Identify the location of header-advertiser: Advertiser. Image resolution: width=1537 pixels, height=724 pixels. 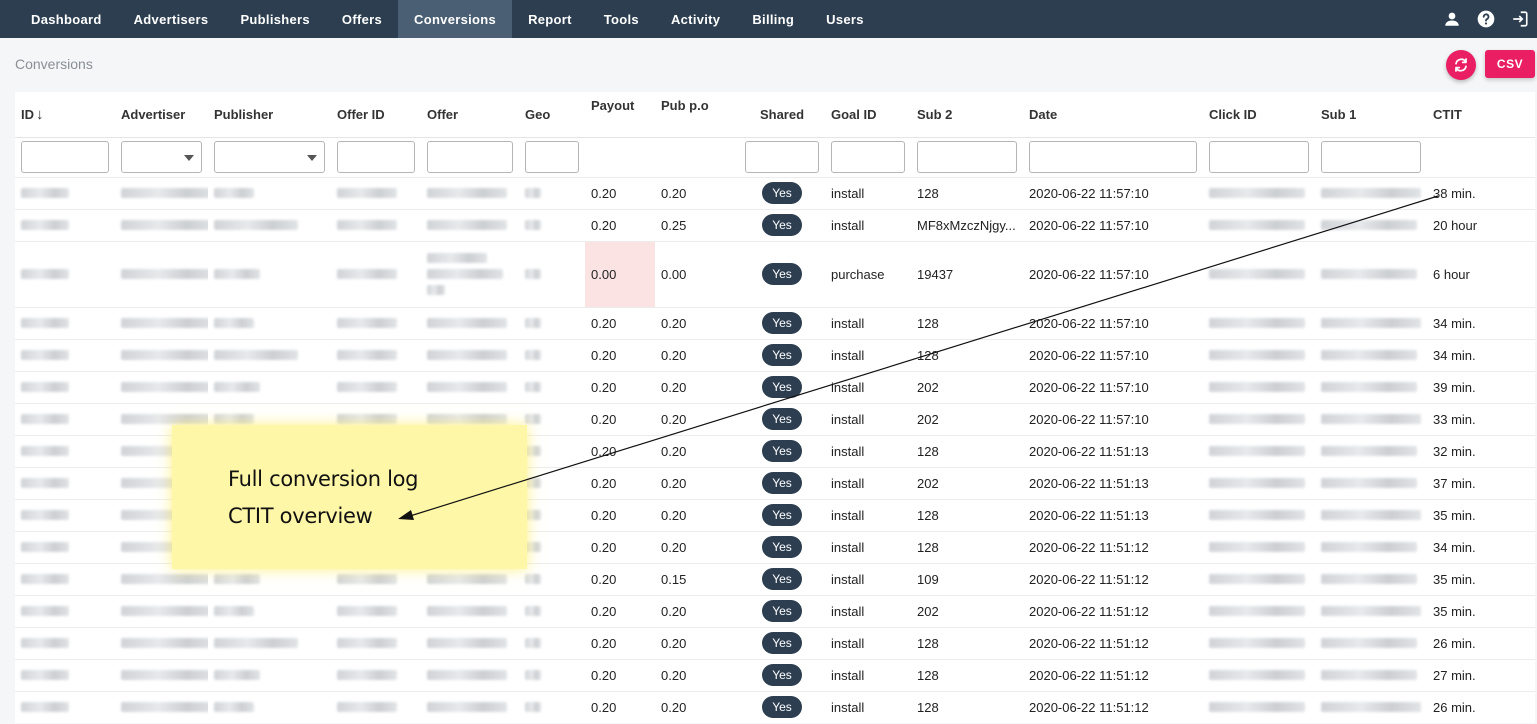
(161, 114).